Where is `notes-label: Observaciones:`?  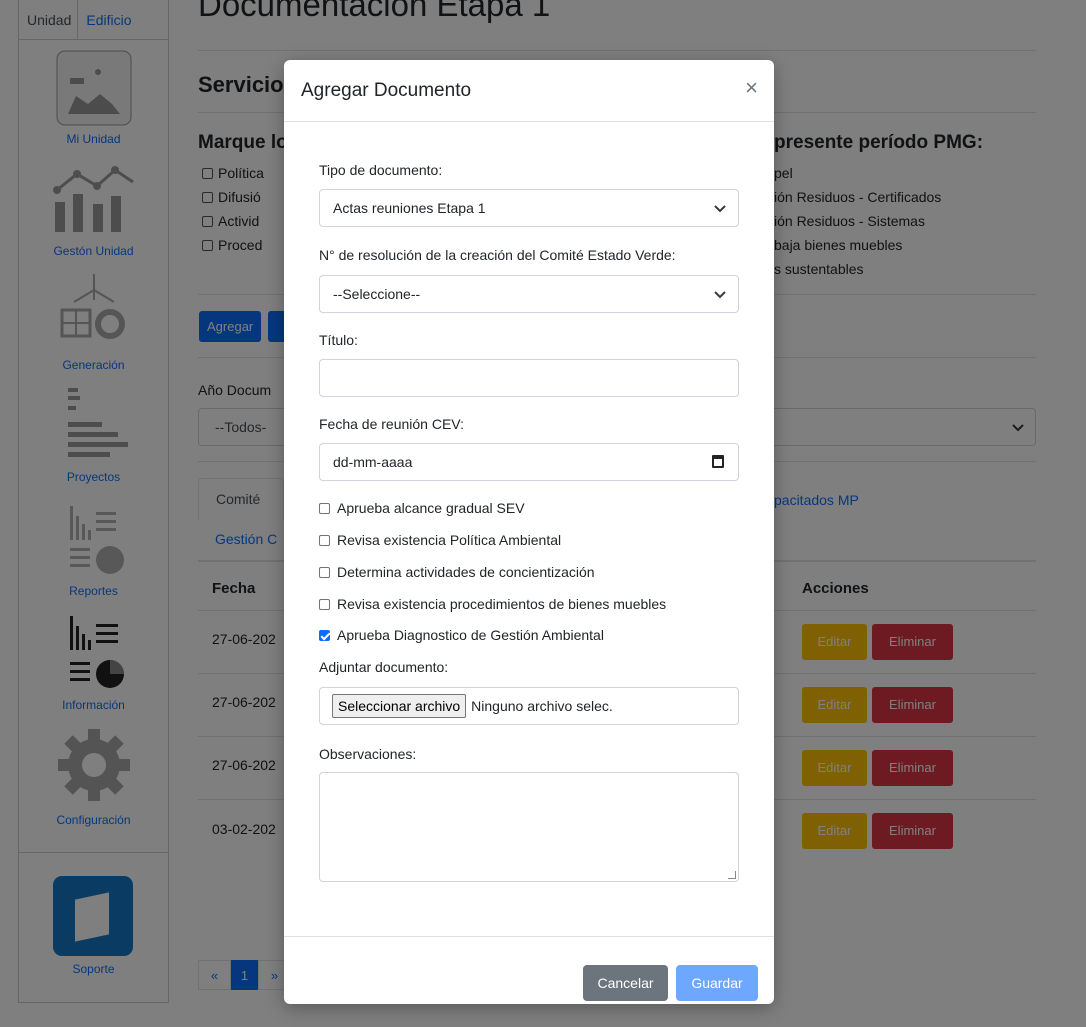 notes-label: Observaciones: is located at coordinates (368, 754).